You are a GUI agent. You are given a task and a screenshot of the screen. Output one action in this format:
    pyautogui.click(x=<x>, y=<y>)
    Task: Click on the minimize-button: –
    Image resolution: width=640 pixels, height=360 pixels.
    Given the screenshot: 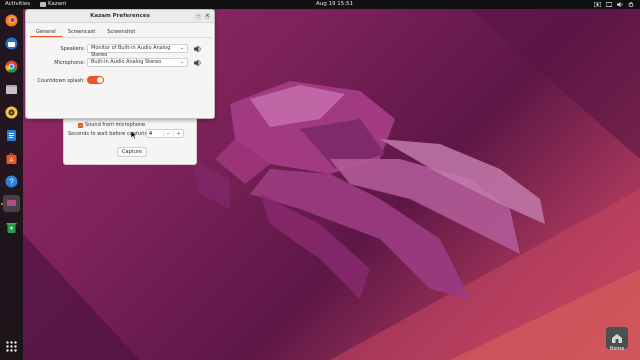 What is the action you would take?
    pyautogui.click(x=198, y=16)
    